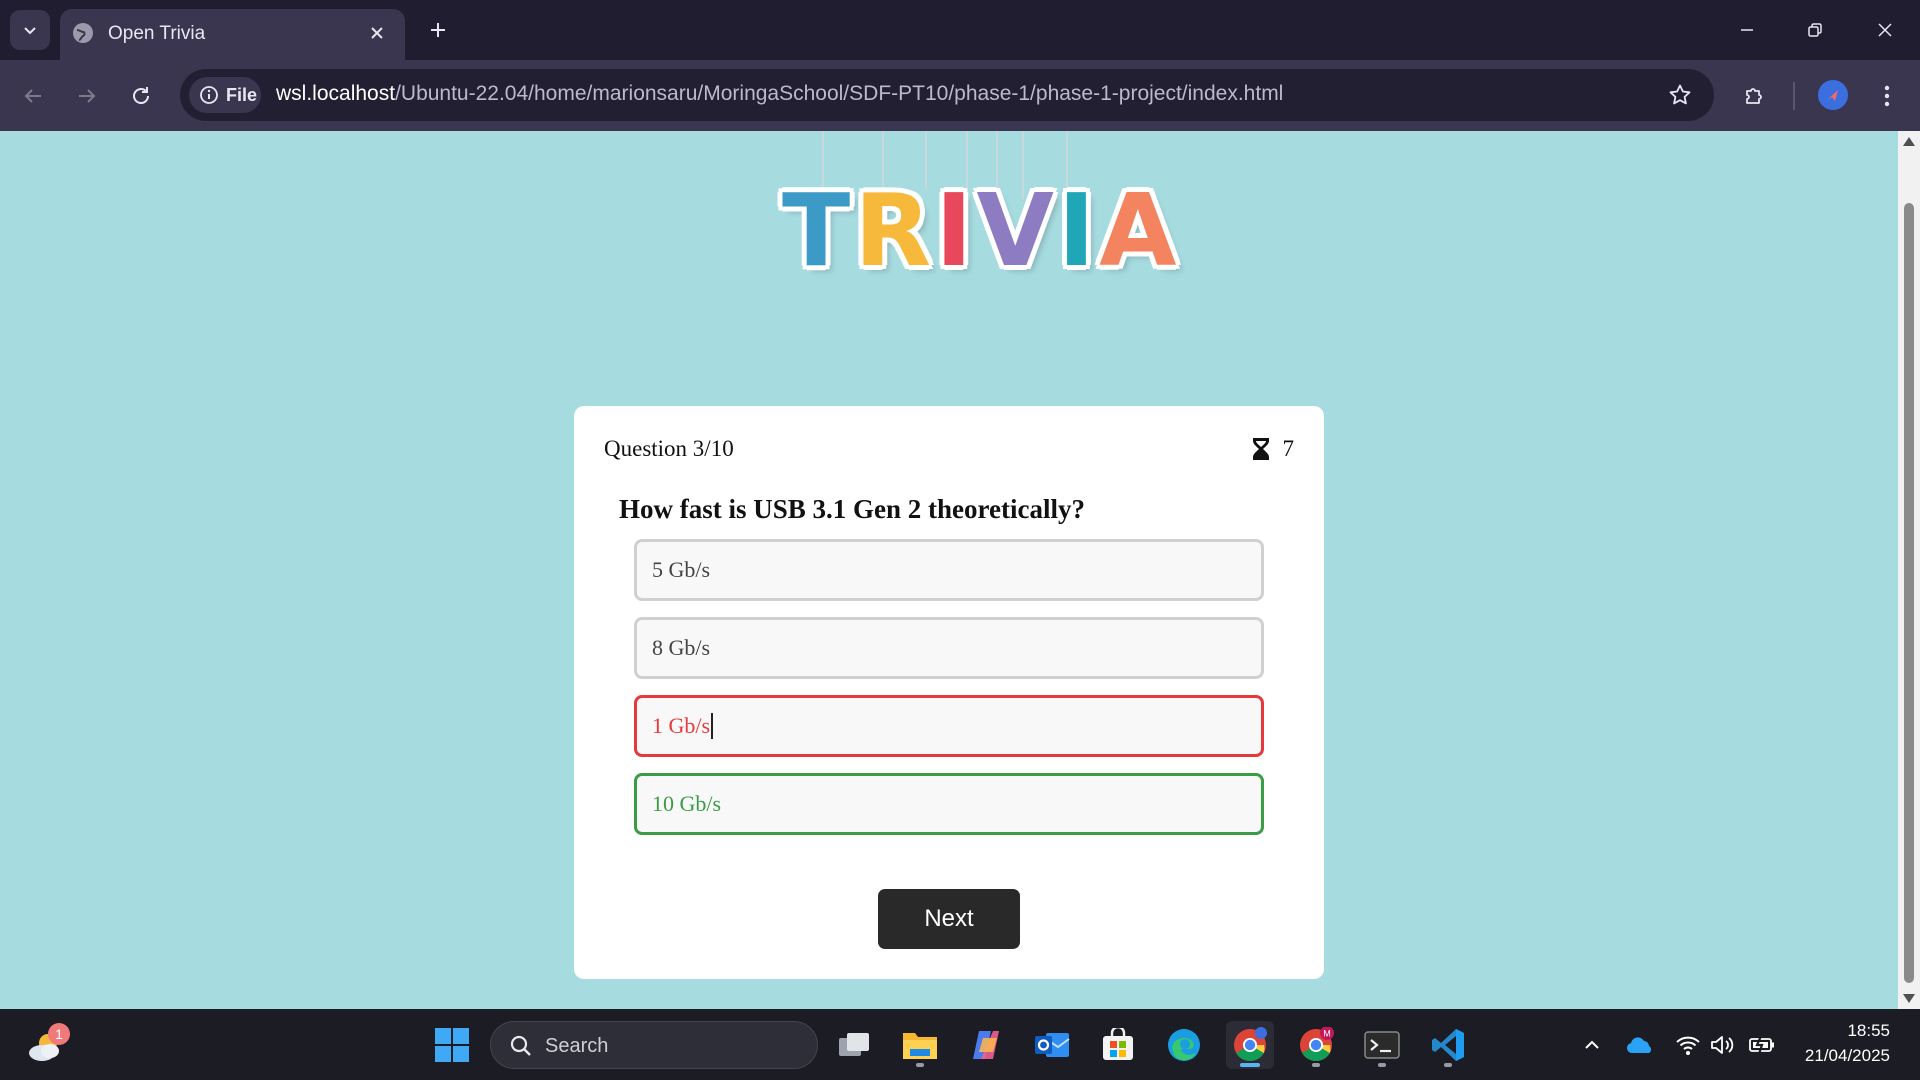 This screenshot has height=1080, width=1920. I want to click on clock-time: 18:55, so click(1868, 1031).